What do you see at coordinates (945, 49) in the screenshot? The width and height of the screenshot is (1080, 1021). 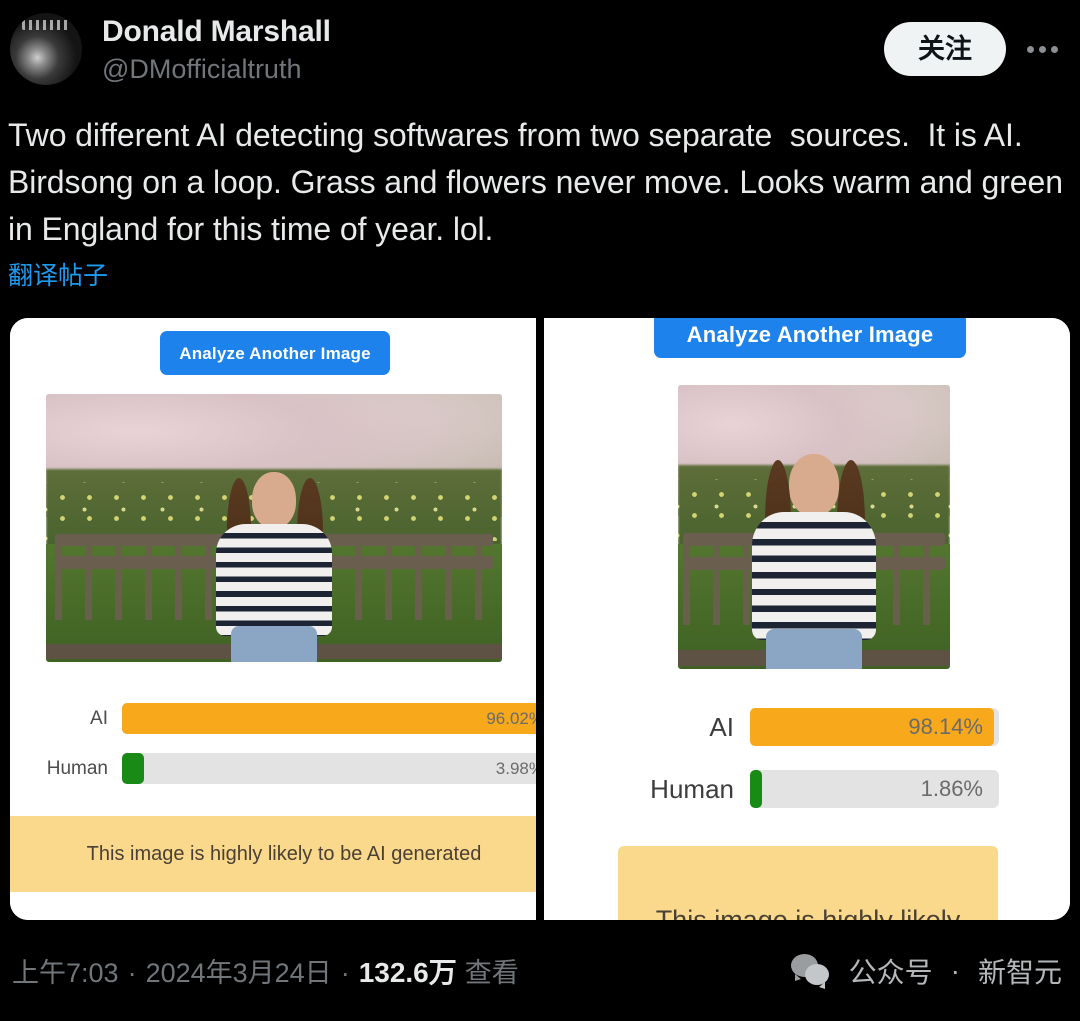 I see `follow-button: 关注` at bounding box center [945, 49].